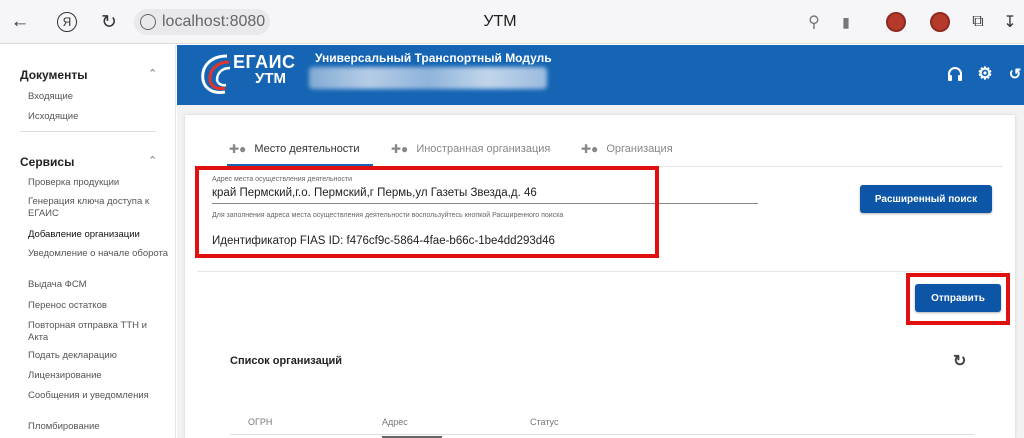  Describe the element at coordinates (433, 58) in the screenshot. I see `app-title: Универсальный Транспортный Модуль` at that location.